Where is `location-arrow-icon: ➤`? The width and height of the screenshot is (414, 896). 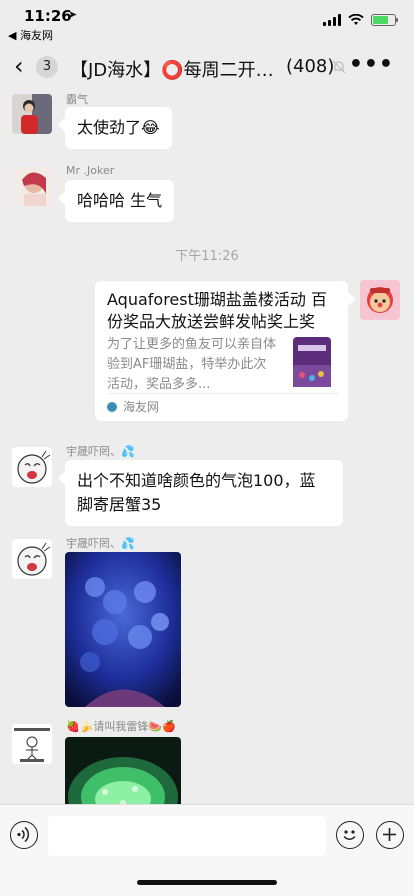
location-arrow-icon: ➤ is located at coordinates (73, 14).